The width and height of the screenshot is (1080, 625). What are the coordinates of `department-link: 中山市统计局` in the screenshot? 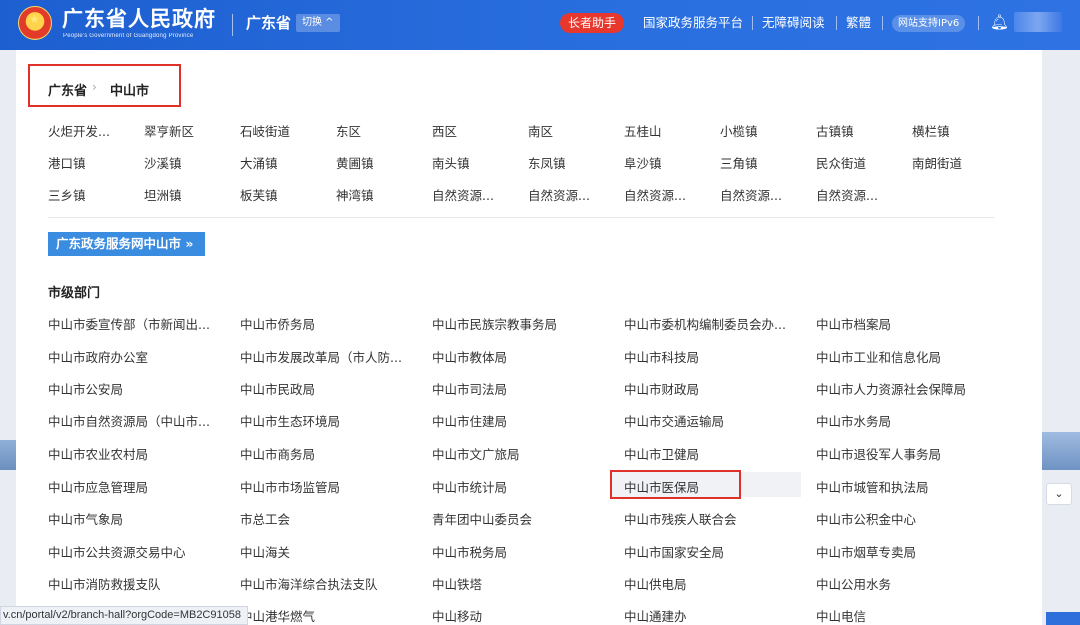 It's located at (469, 486).